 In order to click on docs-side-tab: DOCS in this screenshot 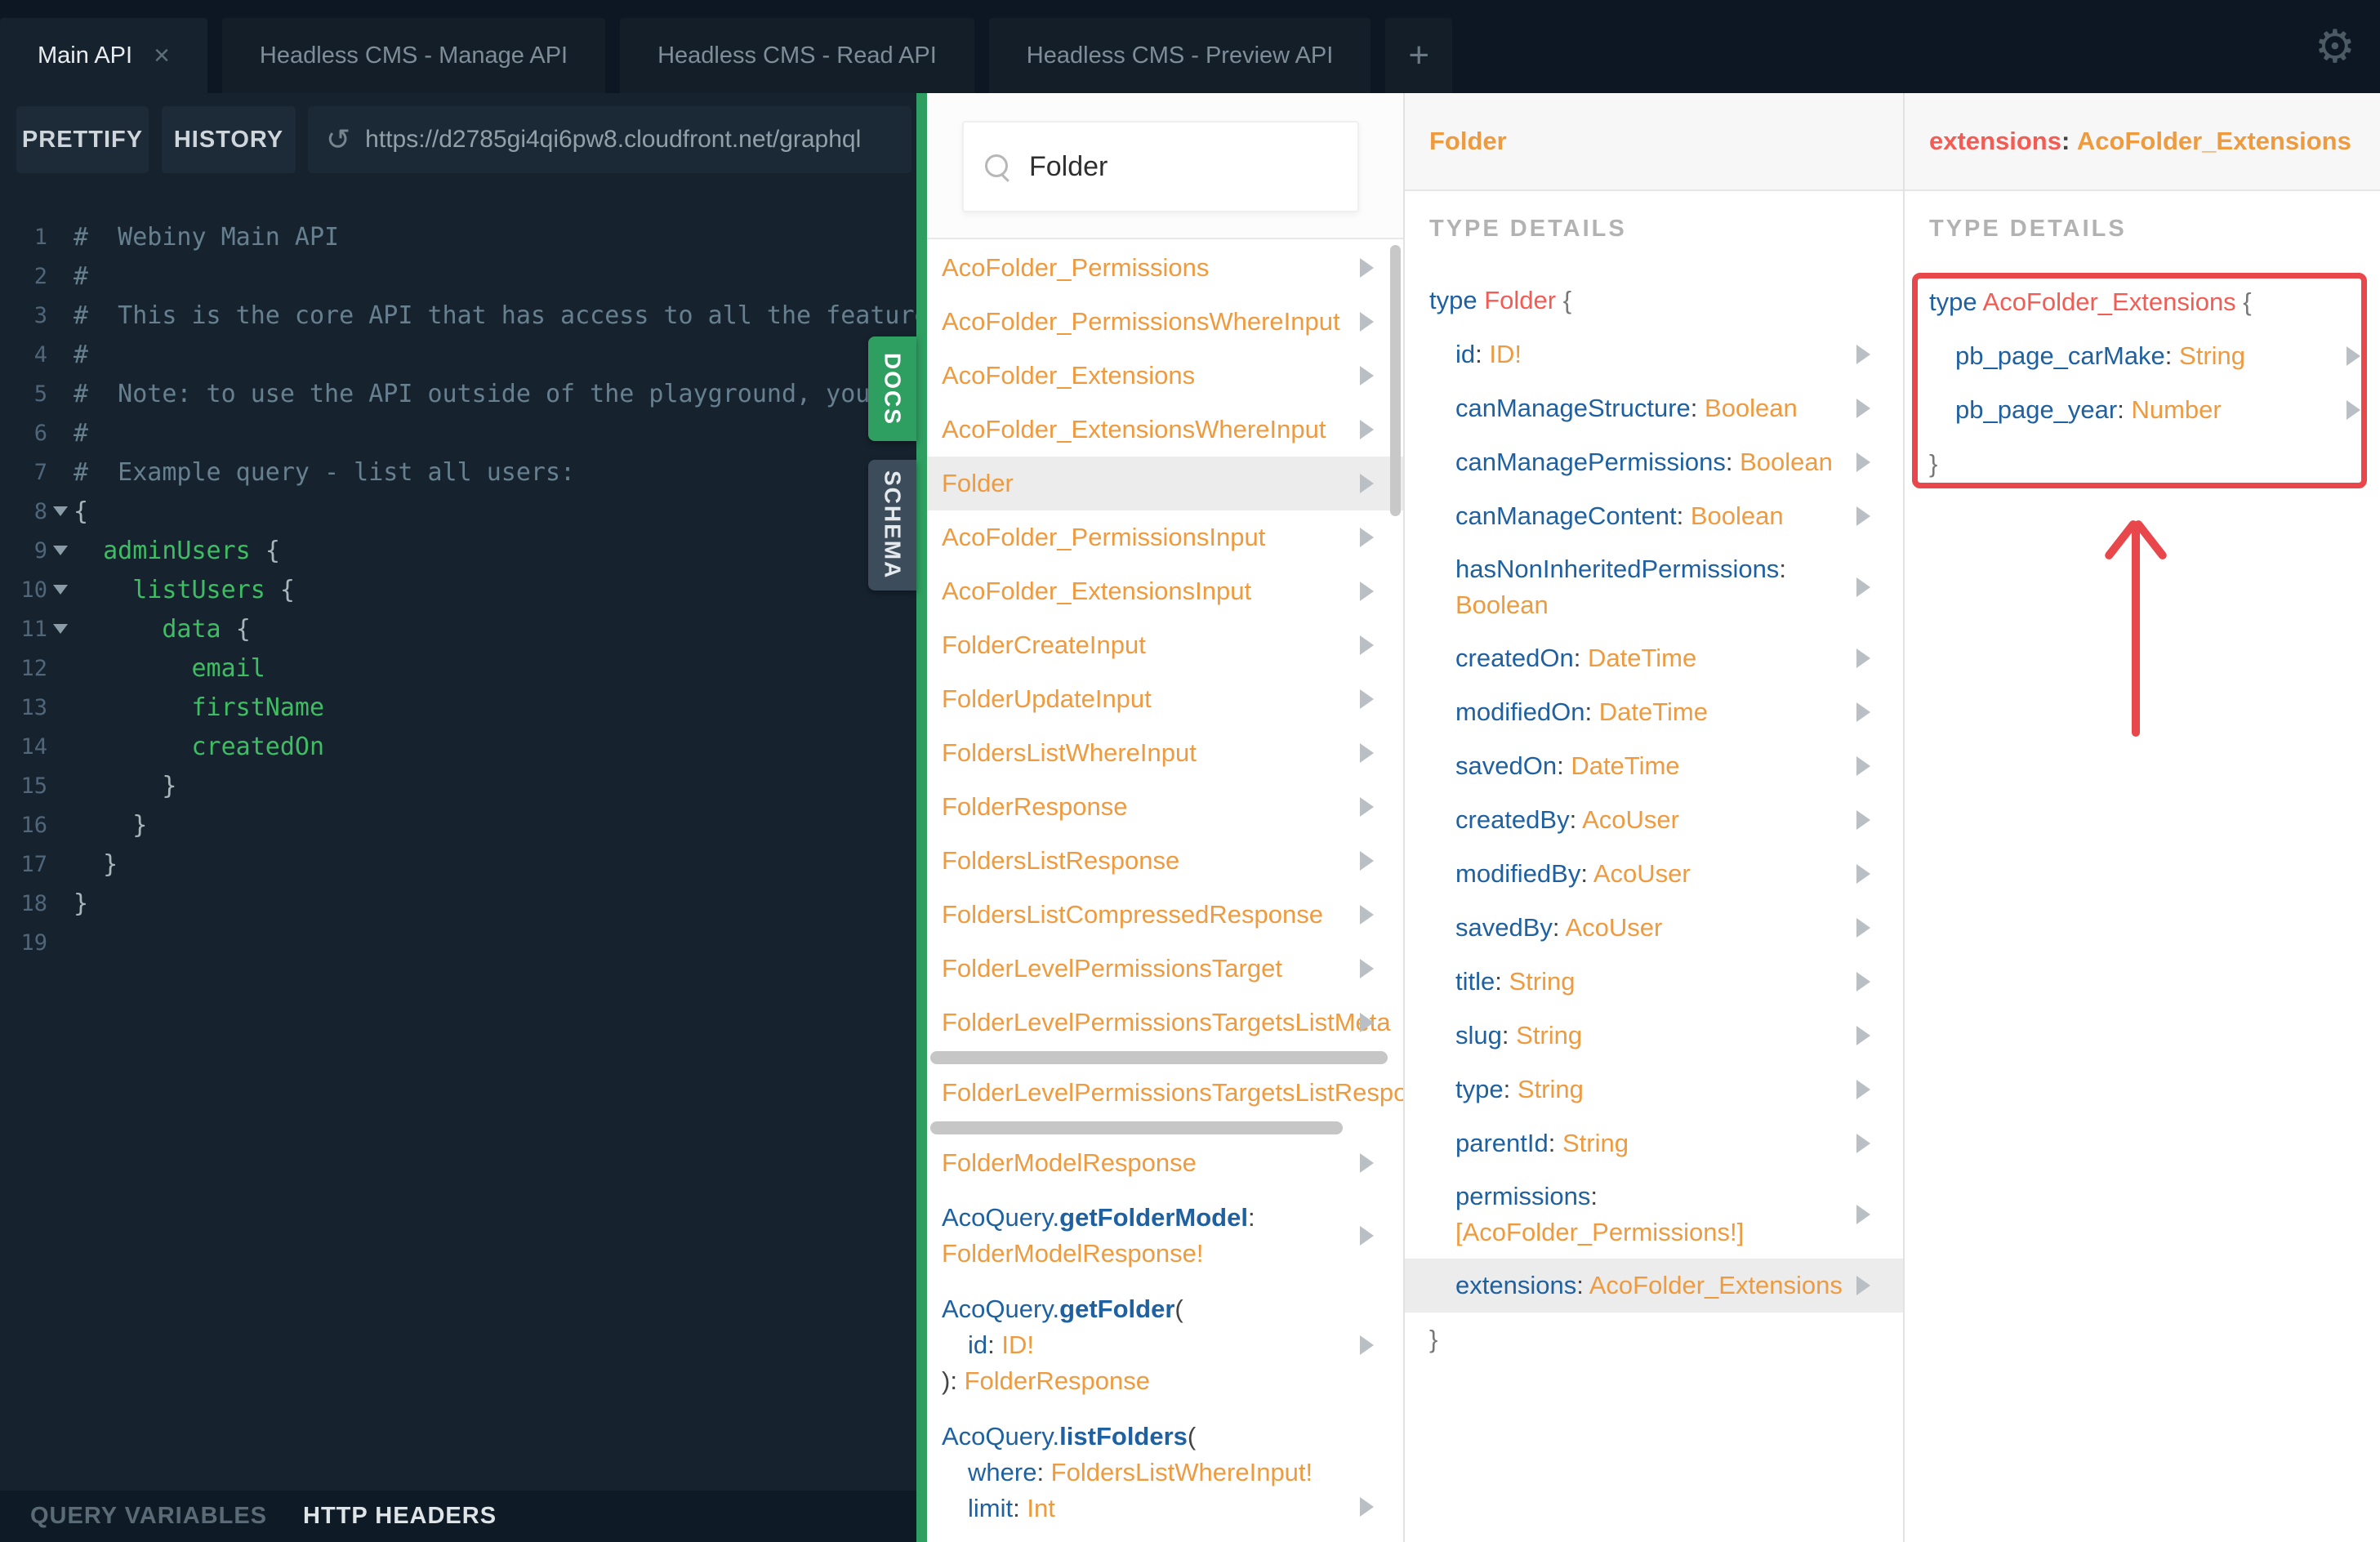, I will do `click(892, 389)`.